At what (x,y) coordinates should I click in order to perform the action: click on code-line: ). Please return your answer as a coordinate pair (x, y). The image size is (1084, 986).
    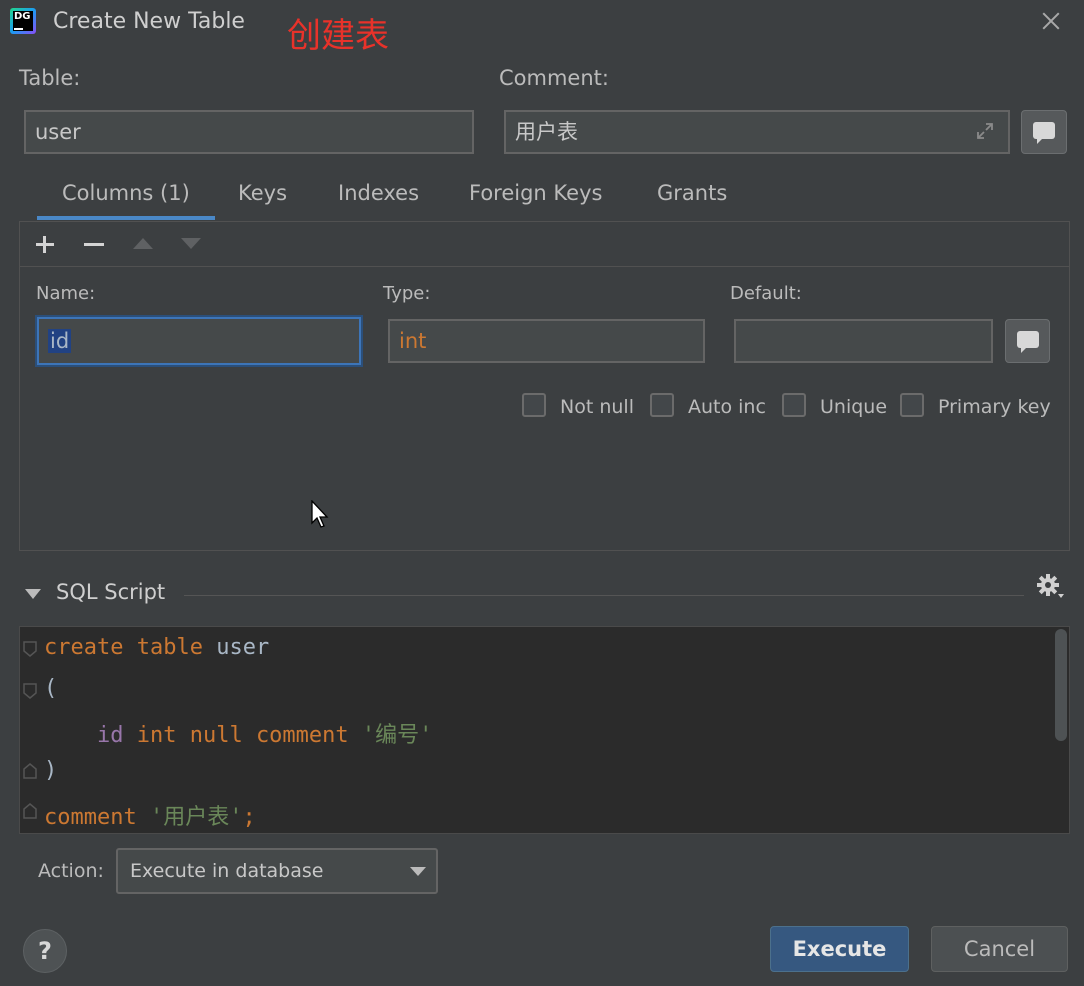
    Looking at the image, I should click on (51, 770).